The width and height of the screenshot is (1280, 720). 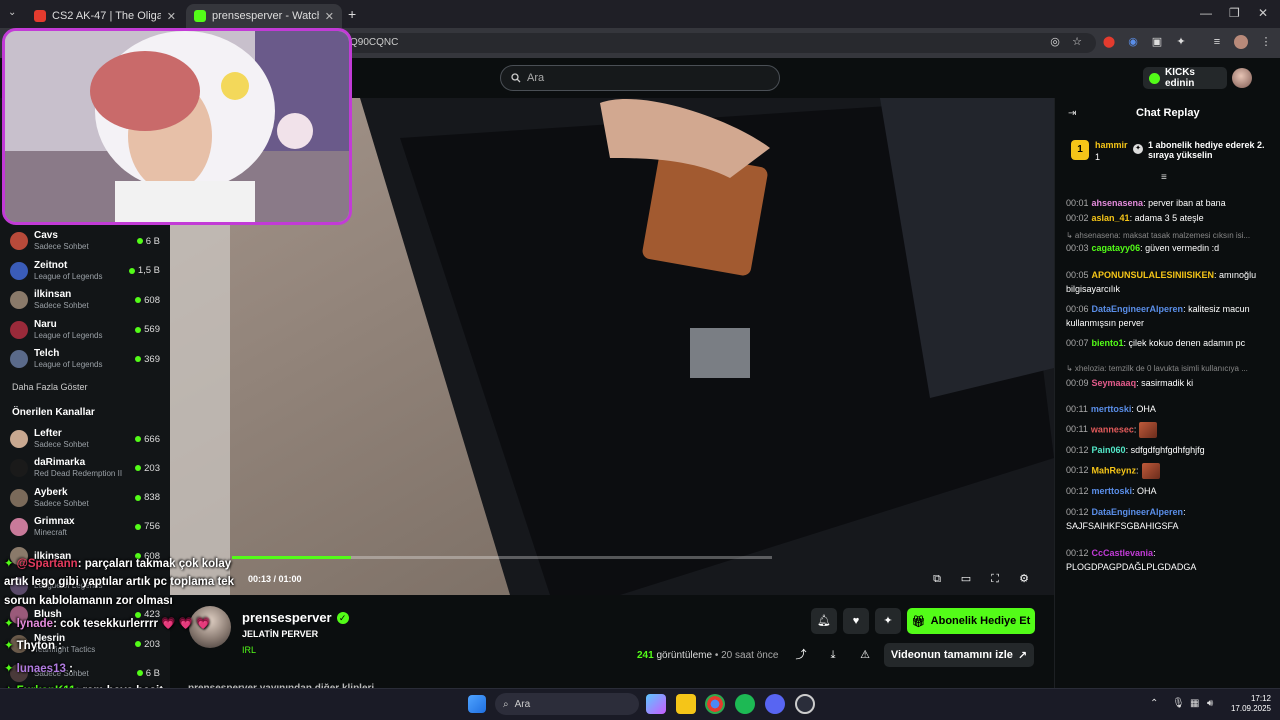 I want to click on channel-category: Sadece Sohbet, so click(x=61, y=503).